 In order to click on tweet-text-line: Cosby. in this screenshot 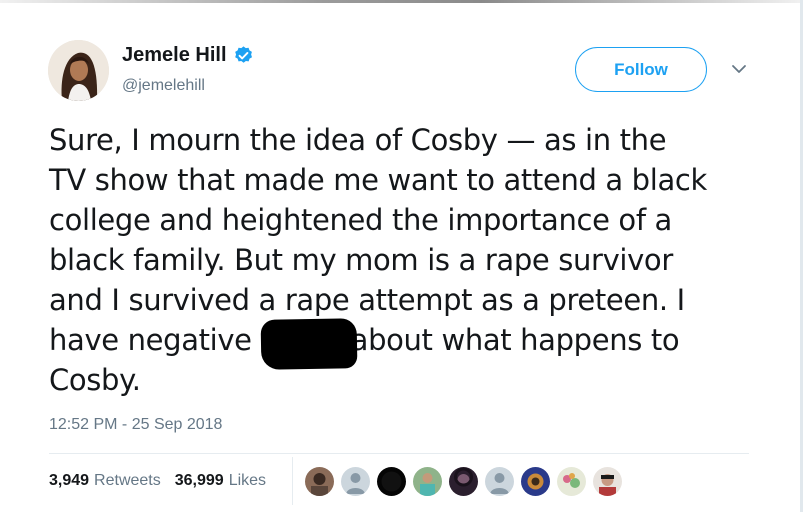, I will do `click(95, 380)`.